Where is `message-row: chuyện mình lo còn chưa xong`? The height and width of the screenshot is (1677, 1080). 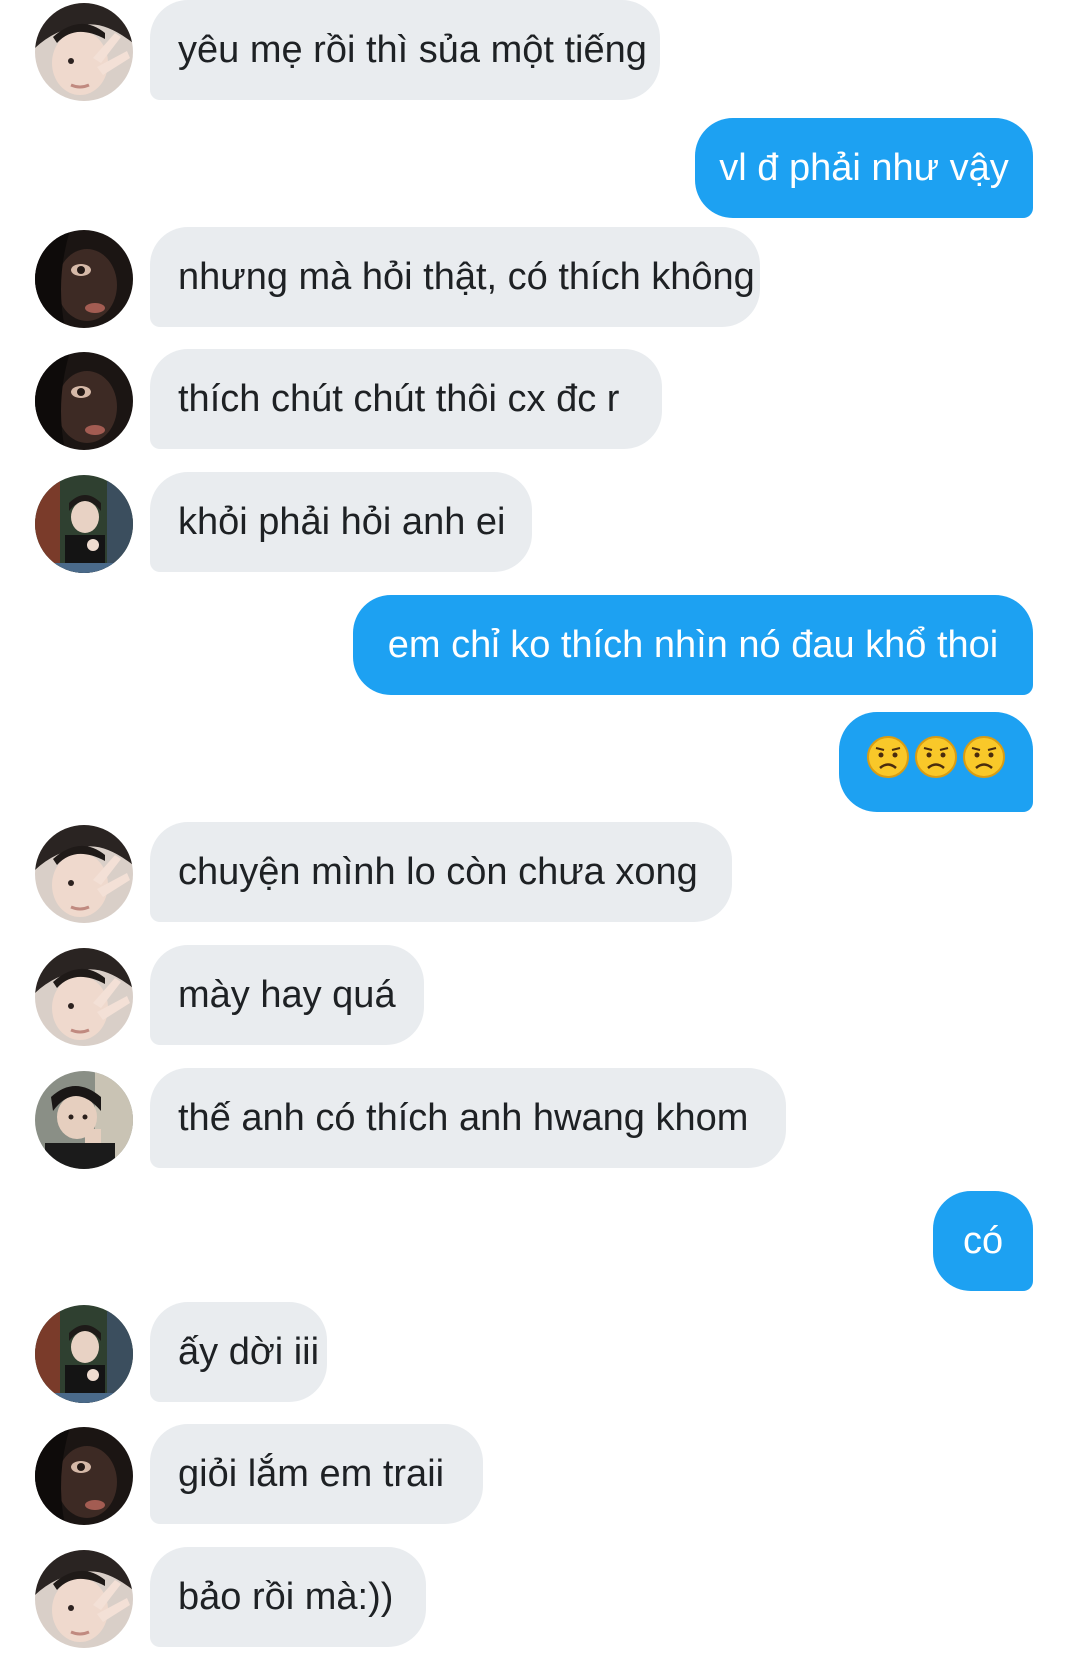
message-row: chuyện mình lo còn chưa xong is located at coordinates (540, 872).